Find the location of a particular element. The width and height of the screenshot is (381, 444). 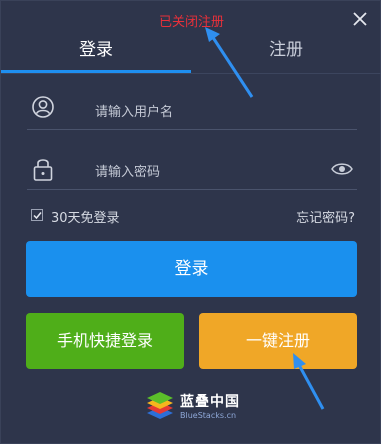

login-button: 登录 is located at coordinates (191, 269).